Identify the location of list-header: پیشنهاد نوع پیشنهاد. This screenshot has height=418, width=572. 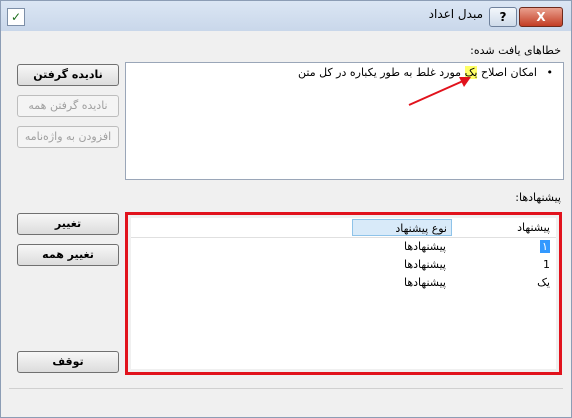
(343, 228).